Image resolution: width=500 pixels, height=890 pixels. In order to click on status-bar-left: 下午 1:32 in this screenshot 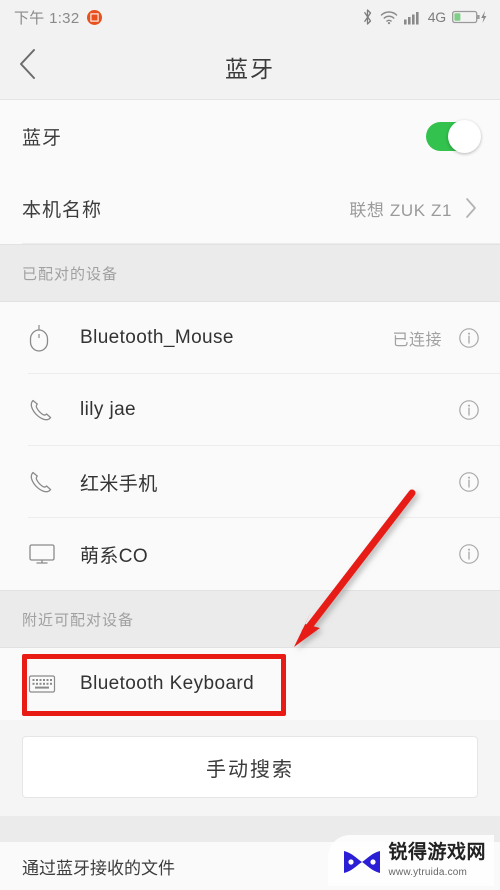, I will do `click(58, 17)`.